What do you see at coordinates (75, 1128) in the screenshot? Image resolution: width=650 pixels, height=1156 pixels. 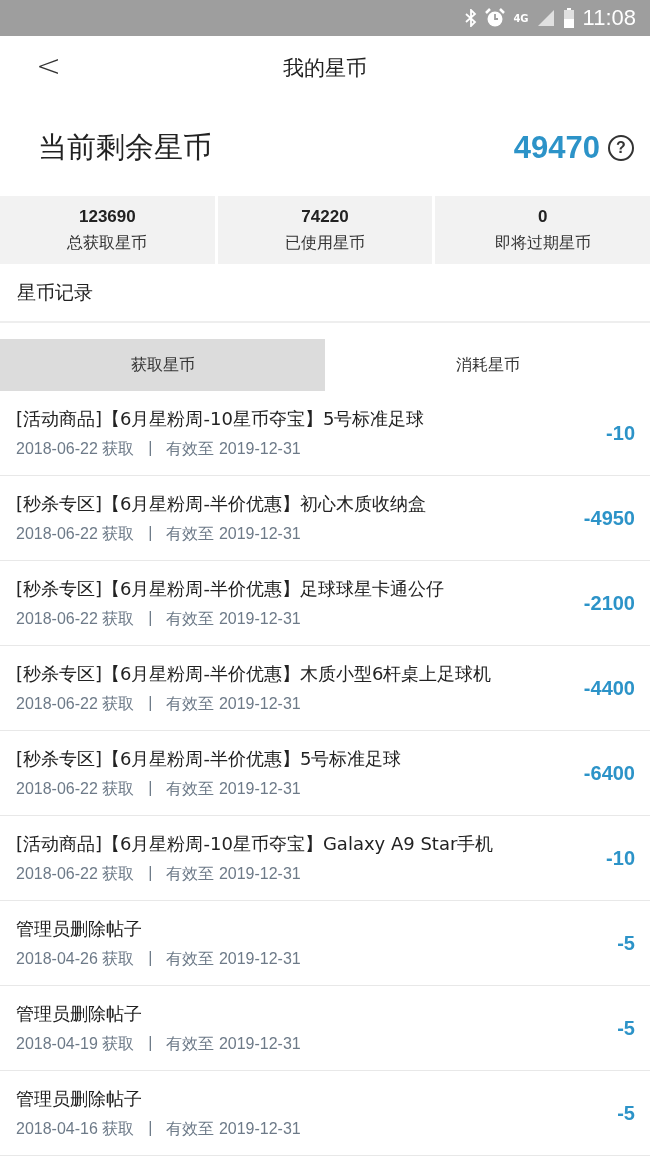 I see `record-date: 2018-04-16 获取` at bounding box center [75, 1128].